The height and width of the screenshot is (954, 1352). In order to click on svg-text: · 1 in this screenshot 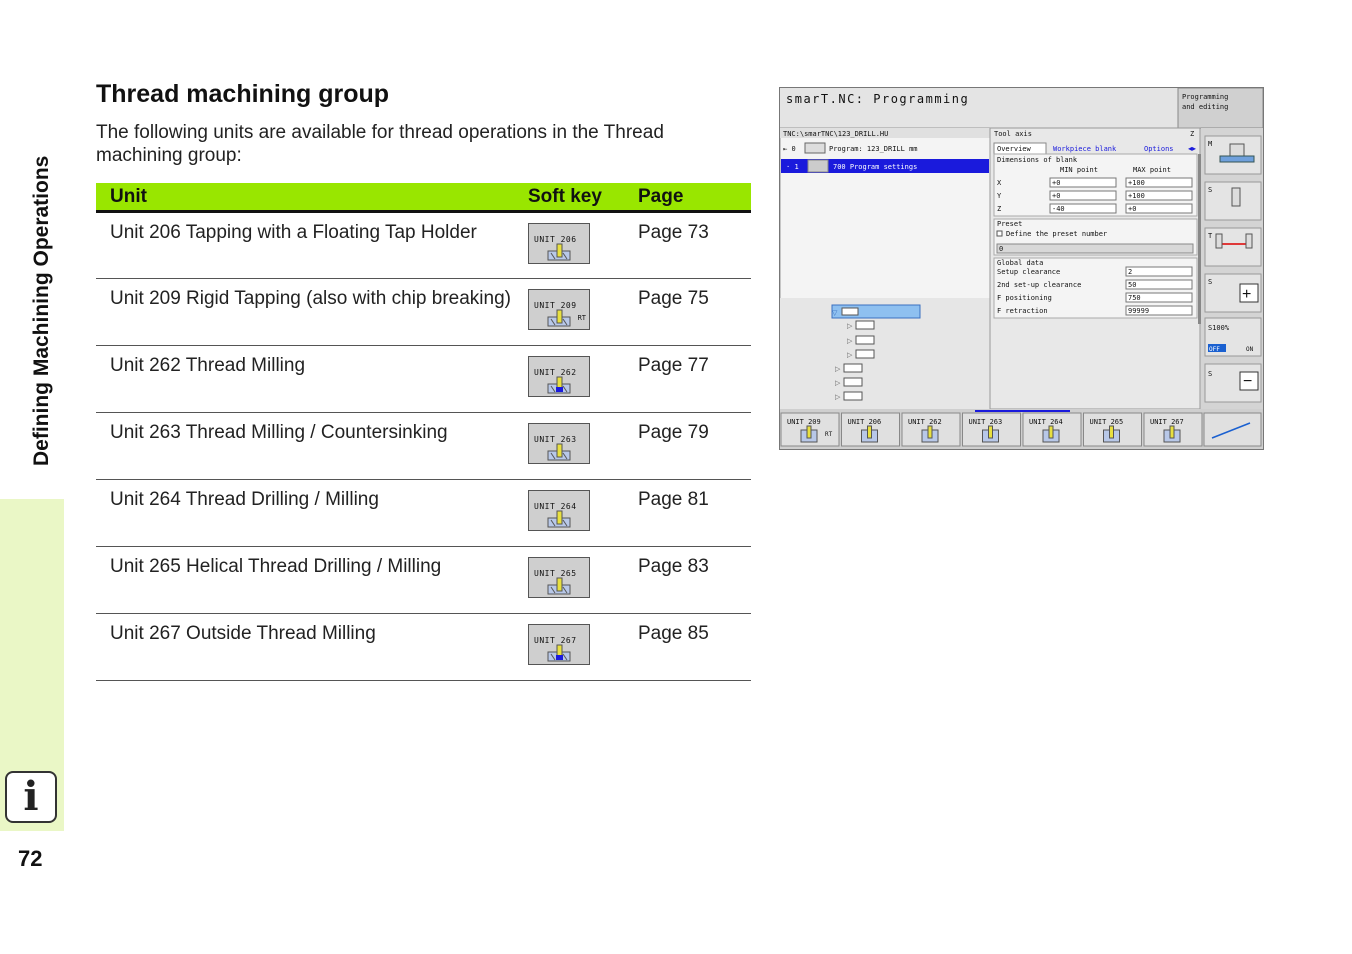, I will do `click(792, 167)`.